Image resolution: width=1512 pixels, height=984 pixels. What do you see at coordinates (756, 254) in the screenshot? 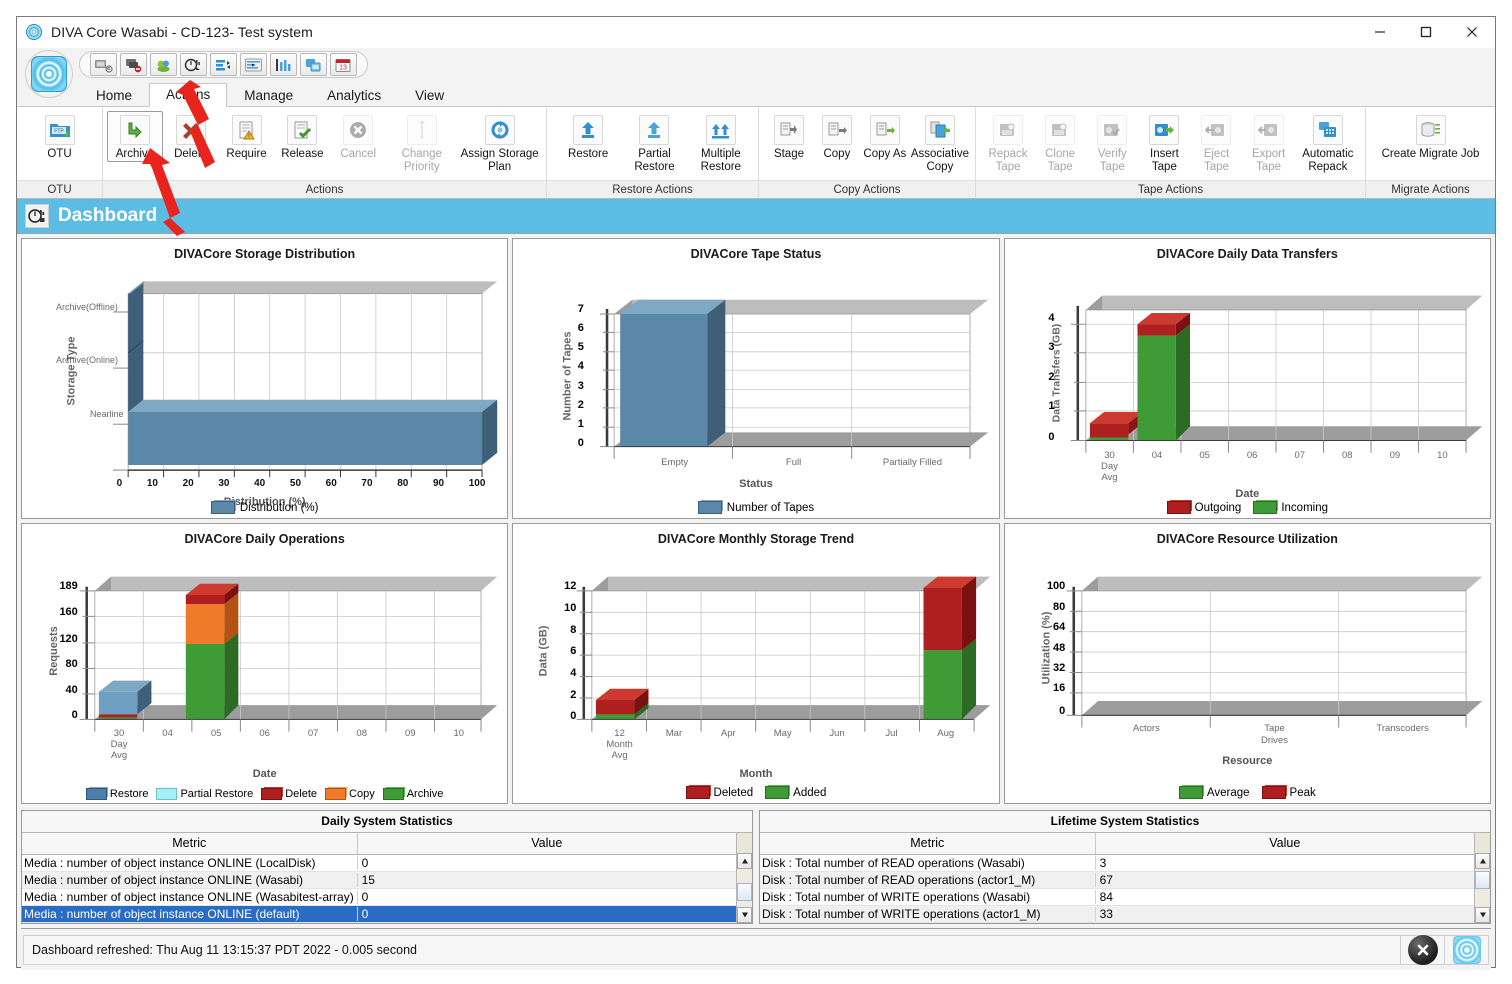
I see `chart-title-tape-status: DIVACore Tape Status` at bounding box center [756, 254].